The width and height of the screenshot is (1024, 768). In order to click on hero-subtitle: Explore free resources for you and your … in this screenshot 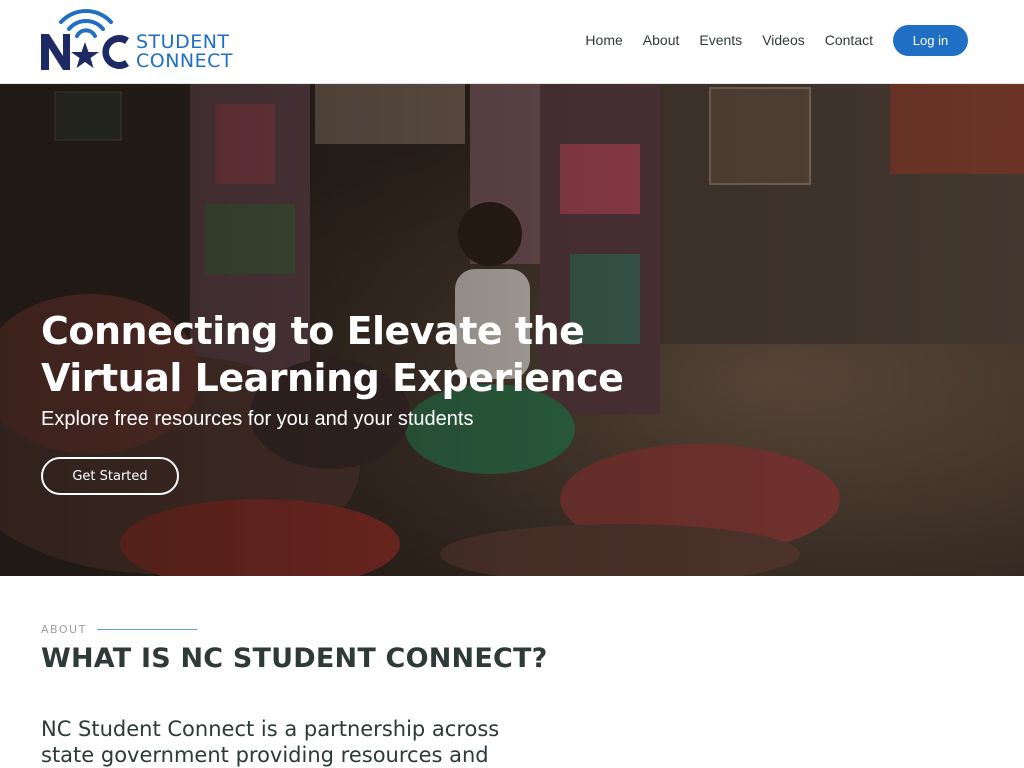, I will do `click(257, 419)`.